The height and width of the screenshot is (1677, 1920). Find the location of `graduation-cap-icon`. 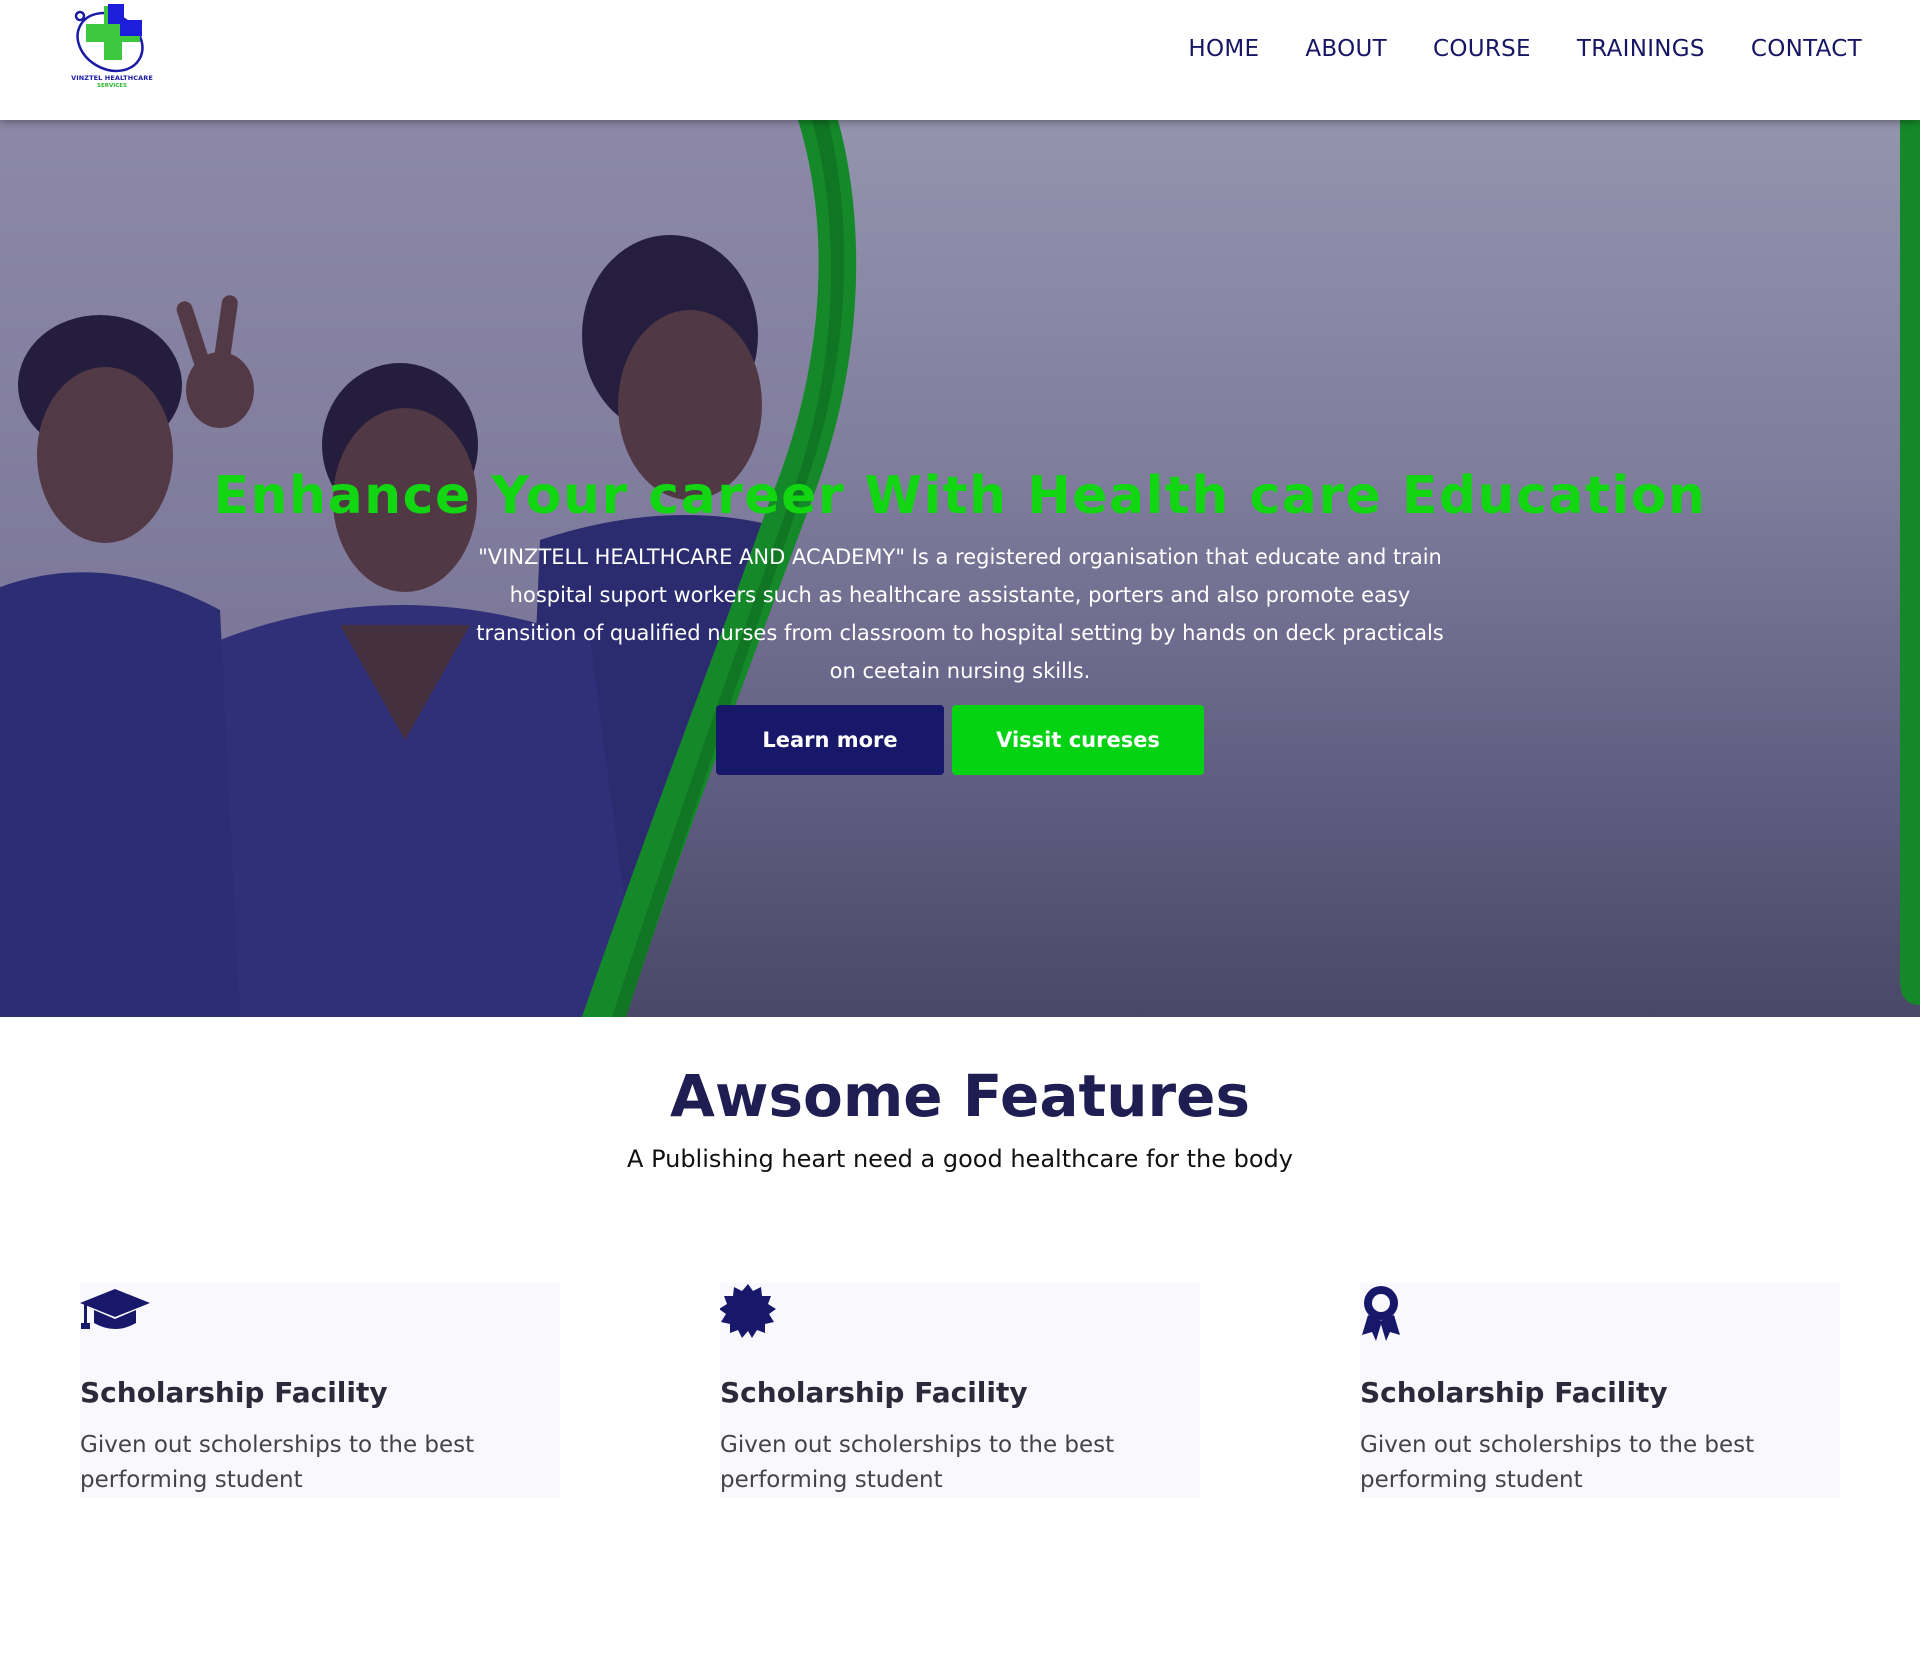

graduation-cap-icon is located at coordinates (115, 1309).